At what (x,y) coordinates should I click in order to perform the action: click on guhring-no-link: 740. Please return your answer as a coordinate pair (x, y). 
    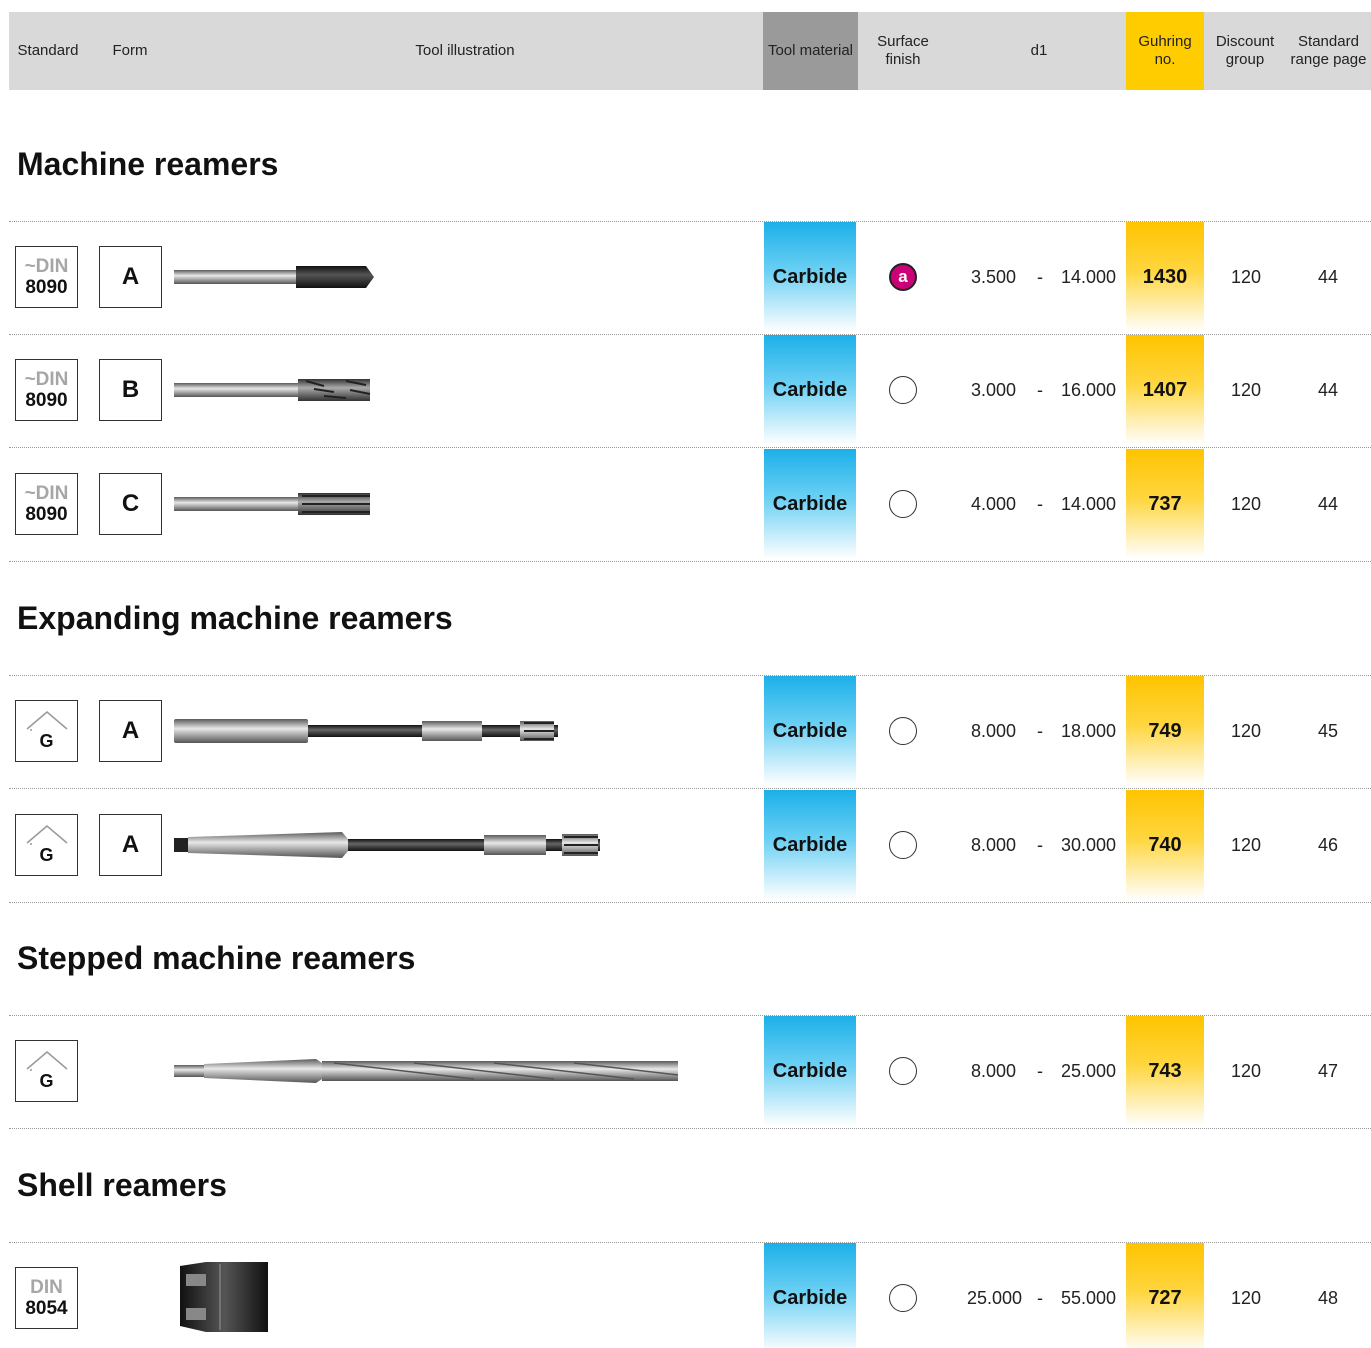
    Looking at the image, I should click on (1165, 845).